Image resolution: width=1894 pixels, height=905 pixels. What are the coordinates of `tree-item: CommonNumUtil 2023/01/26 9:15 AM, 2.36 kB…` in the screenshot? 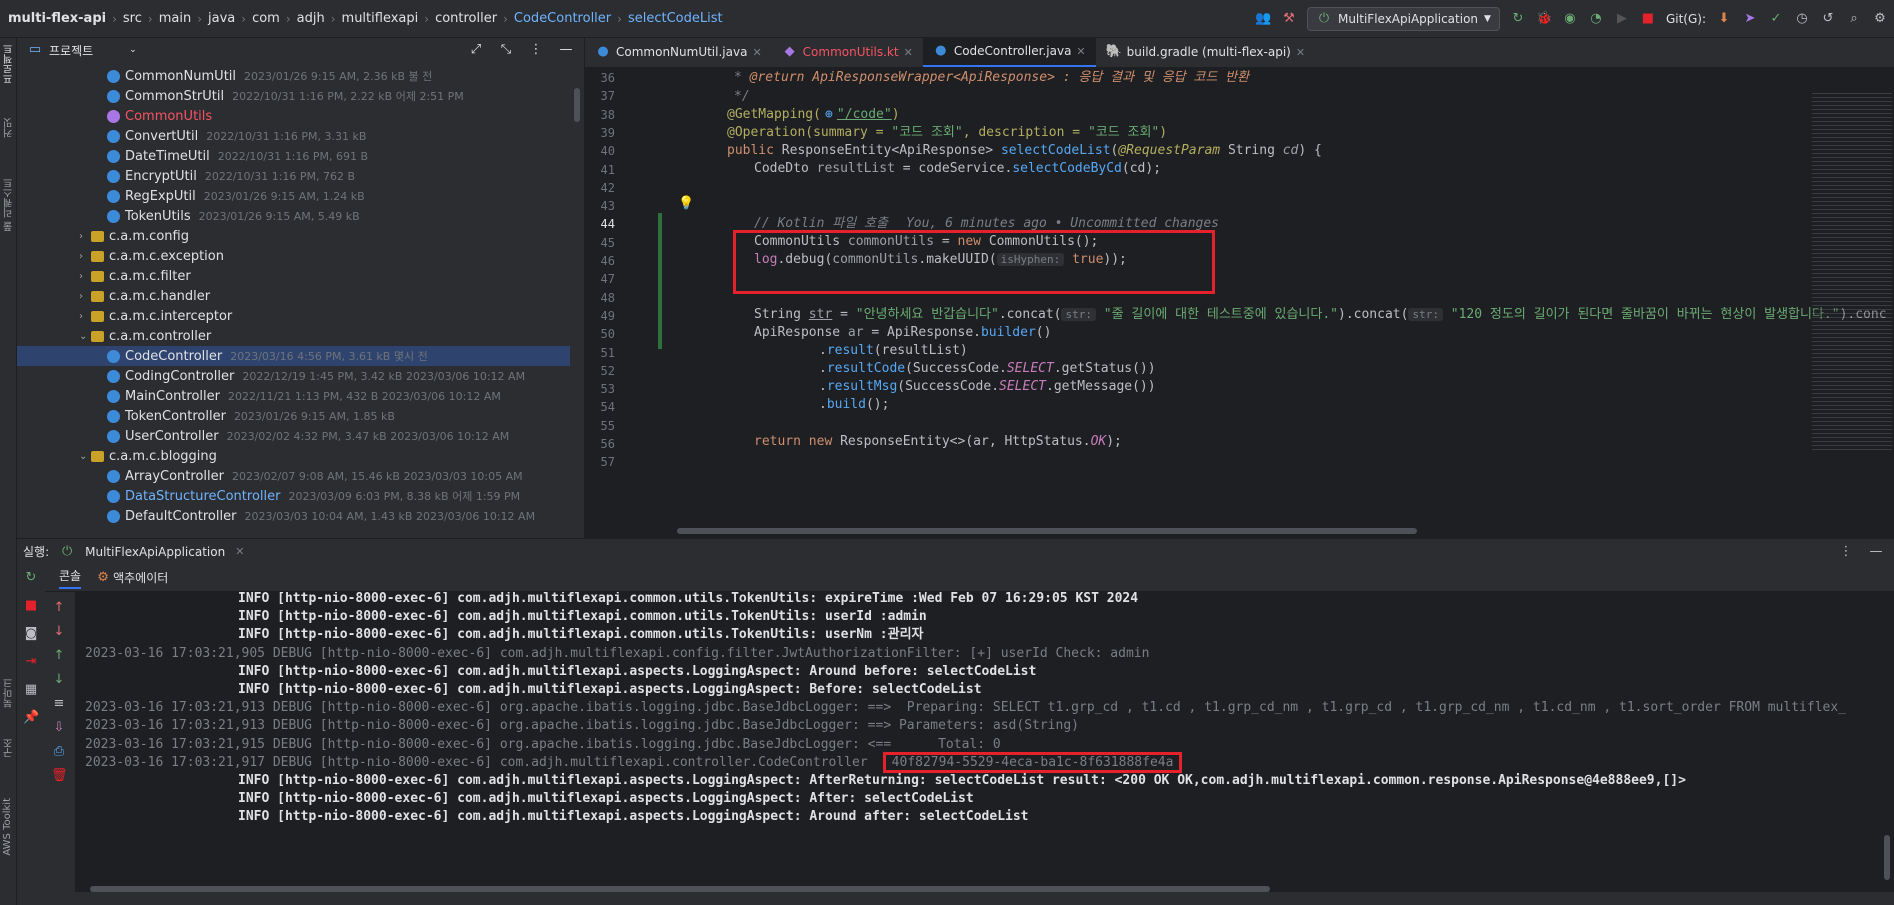 It's located at (293, 76).